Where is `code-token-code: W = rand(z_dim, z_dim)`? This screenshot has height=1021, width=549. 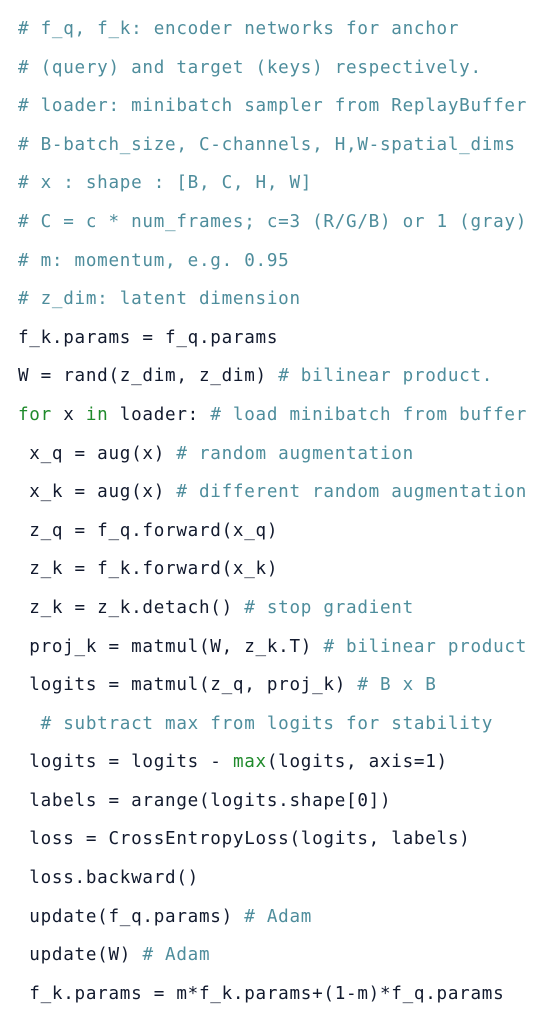 code-token-code: W = rand(z_dim, z_dim) is located at coordinates (148, 376).